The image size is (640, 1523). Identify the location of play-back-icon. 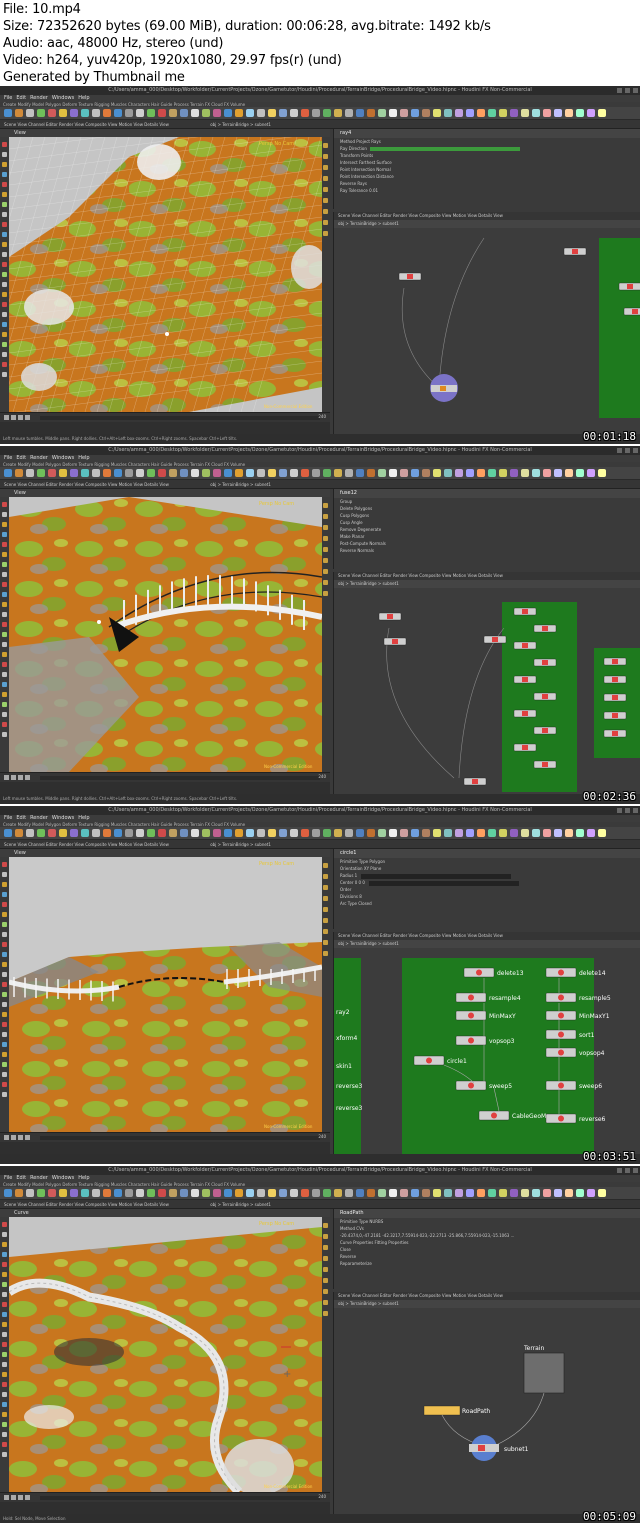
(13, 1137).